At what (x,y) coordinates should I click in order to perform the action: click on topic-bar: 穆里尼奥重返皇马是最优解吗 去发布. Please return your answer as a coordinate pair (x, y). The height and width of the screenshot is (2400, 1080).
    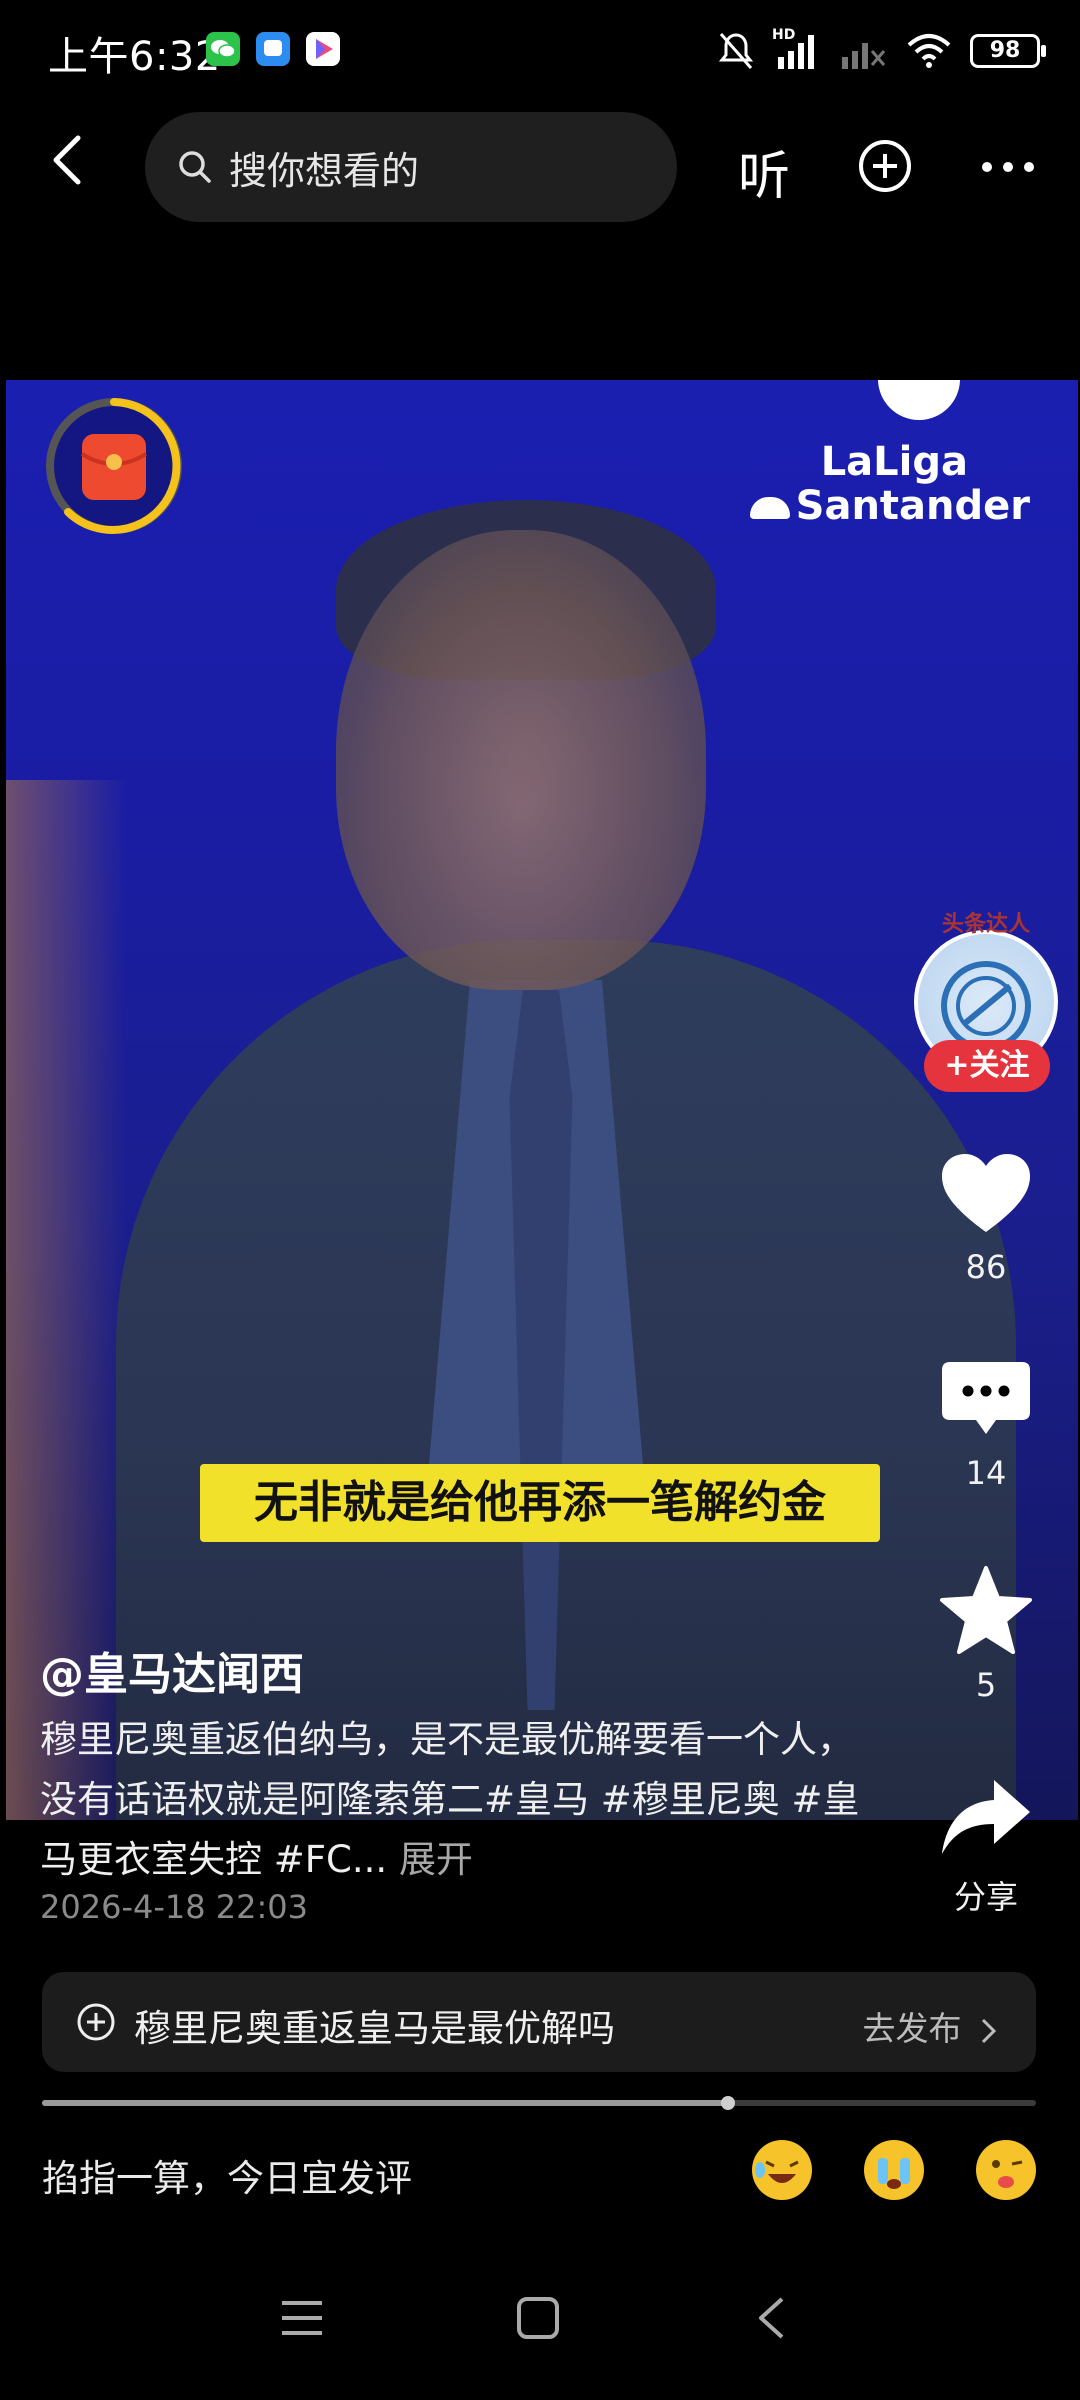
    Looking at the image, I should click on (539, 2022).